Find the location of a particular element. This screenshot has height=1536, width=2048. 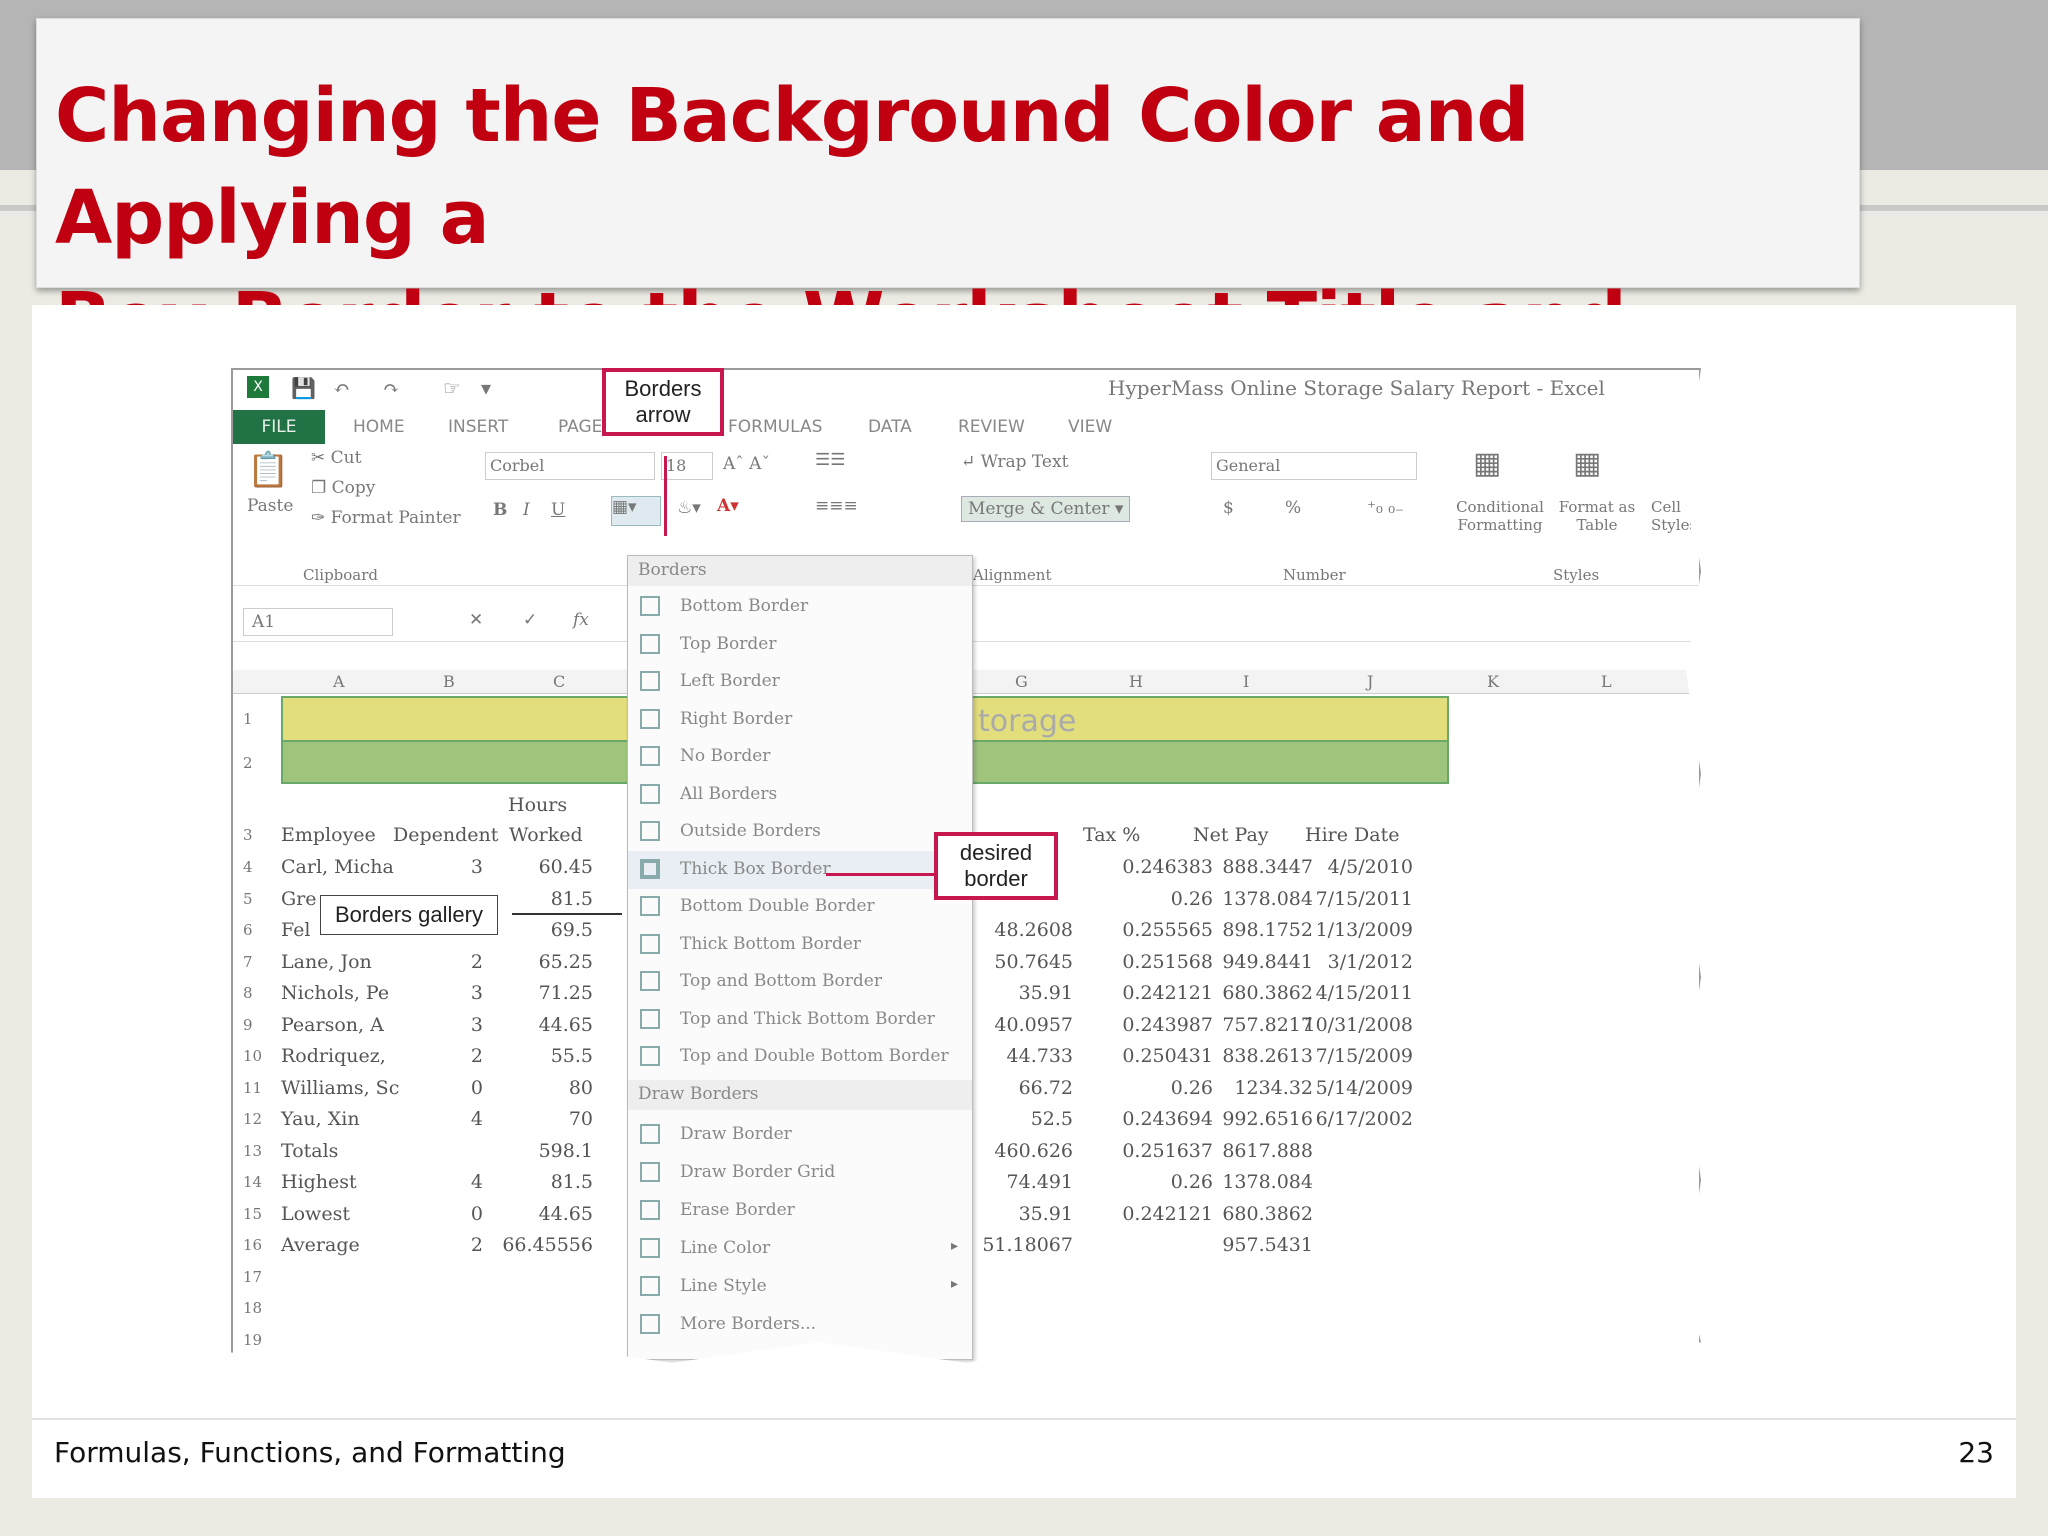

cell-employee: Nichols, Pe is located at coordinates (335, 993).